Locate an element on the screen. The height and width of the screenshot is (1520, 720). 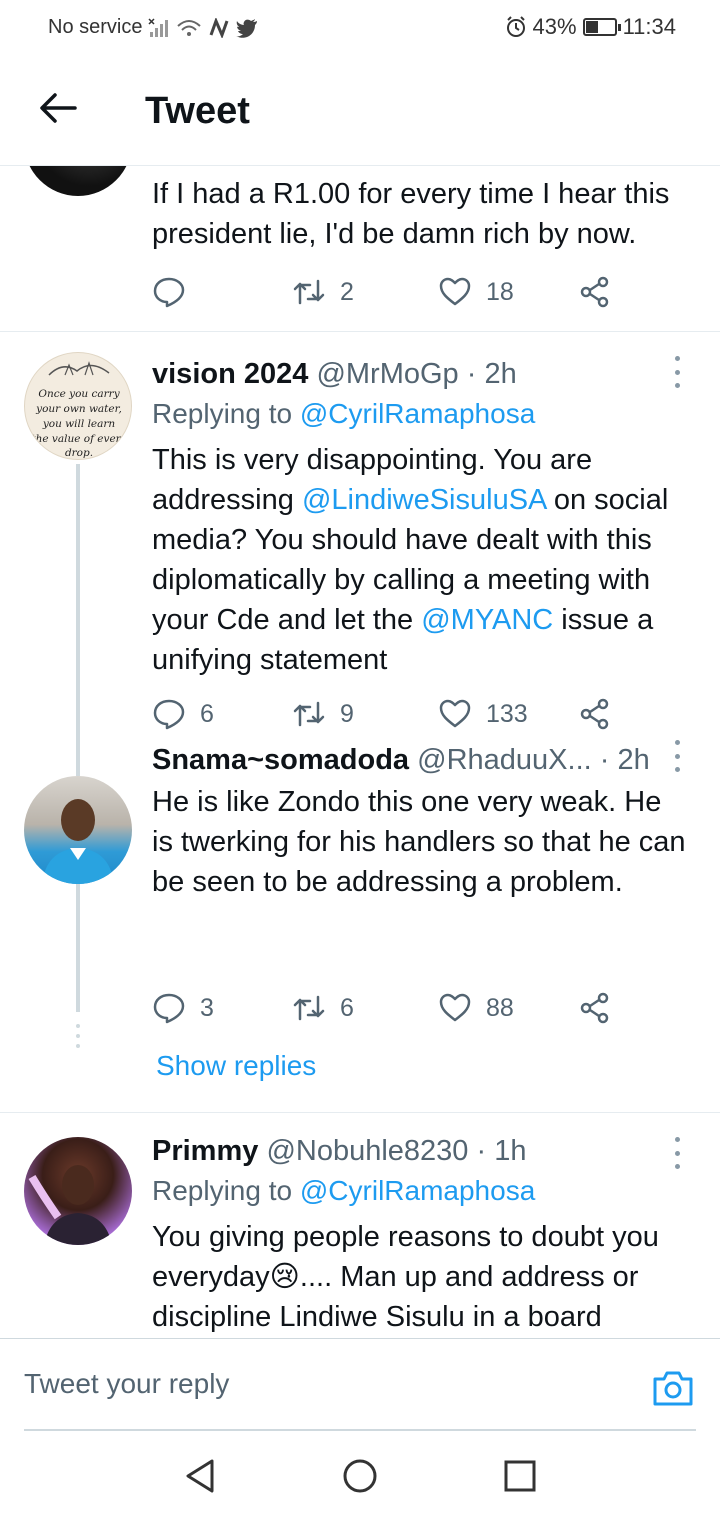
battery-percent: 43% is located at coordinates (554, 26).